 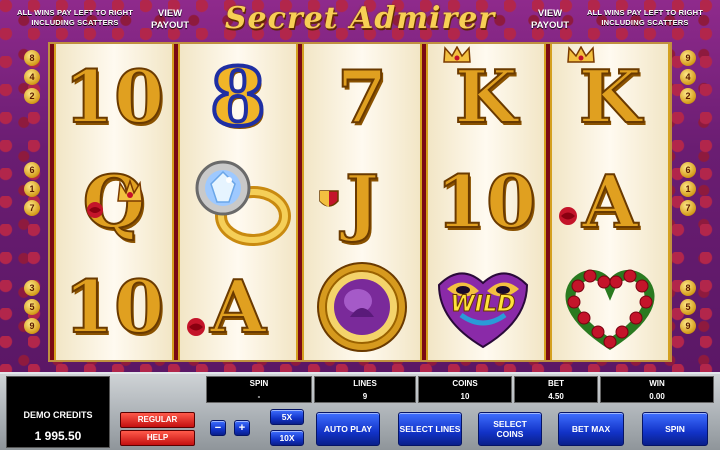 I want to click on credits-display: DEMO CREDITS 1 995.50, so click(x=58, y=412).